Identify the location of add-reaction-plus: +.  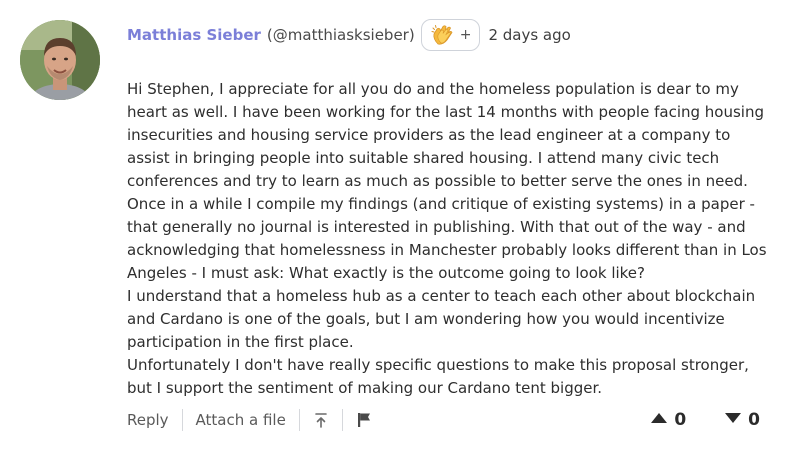
(465, 35).